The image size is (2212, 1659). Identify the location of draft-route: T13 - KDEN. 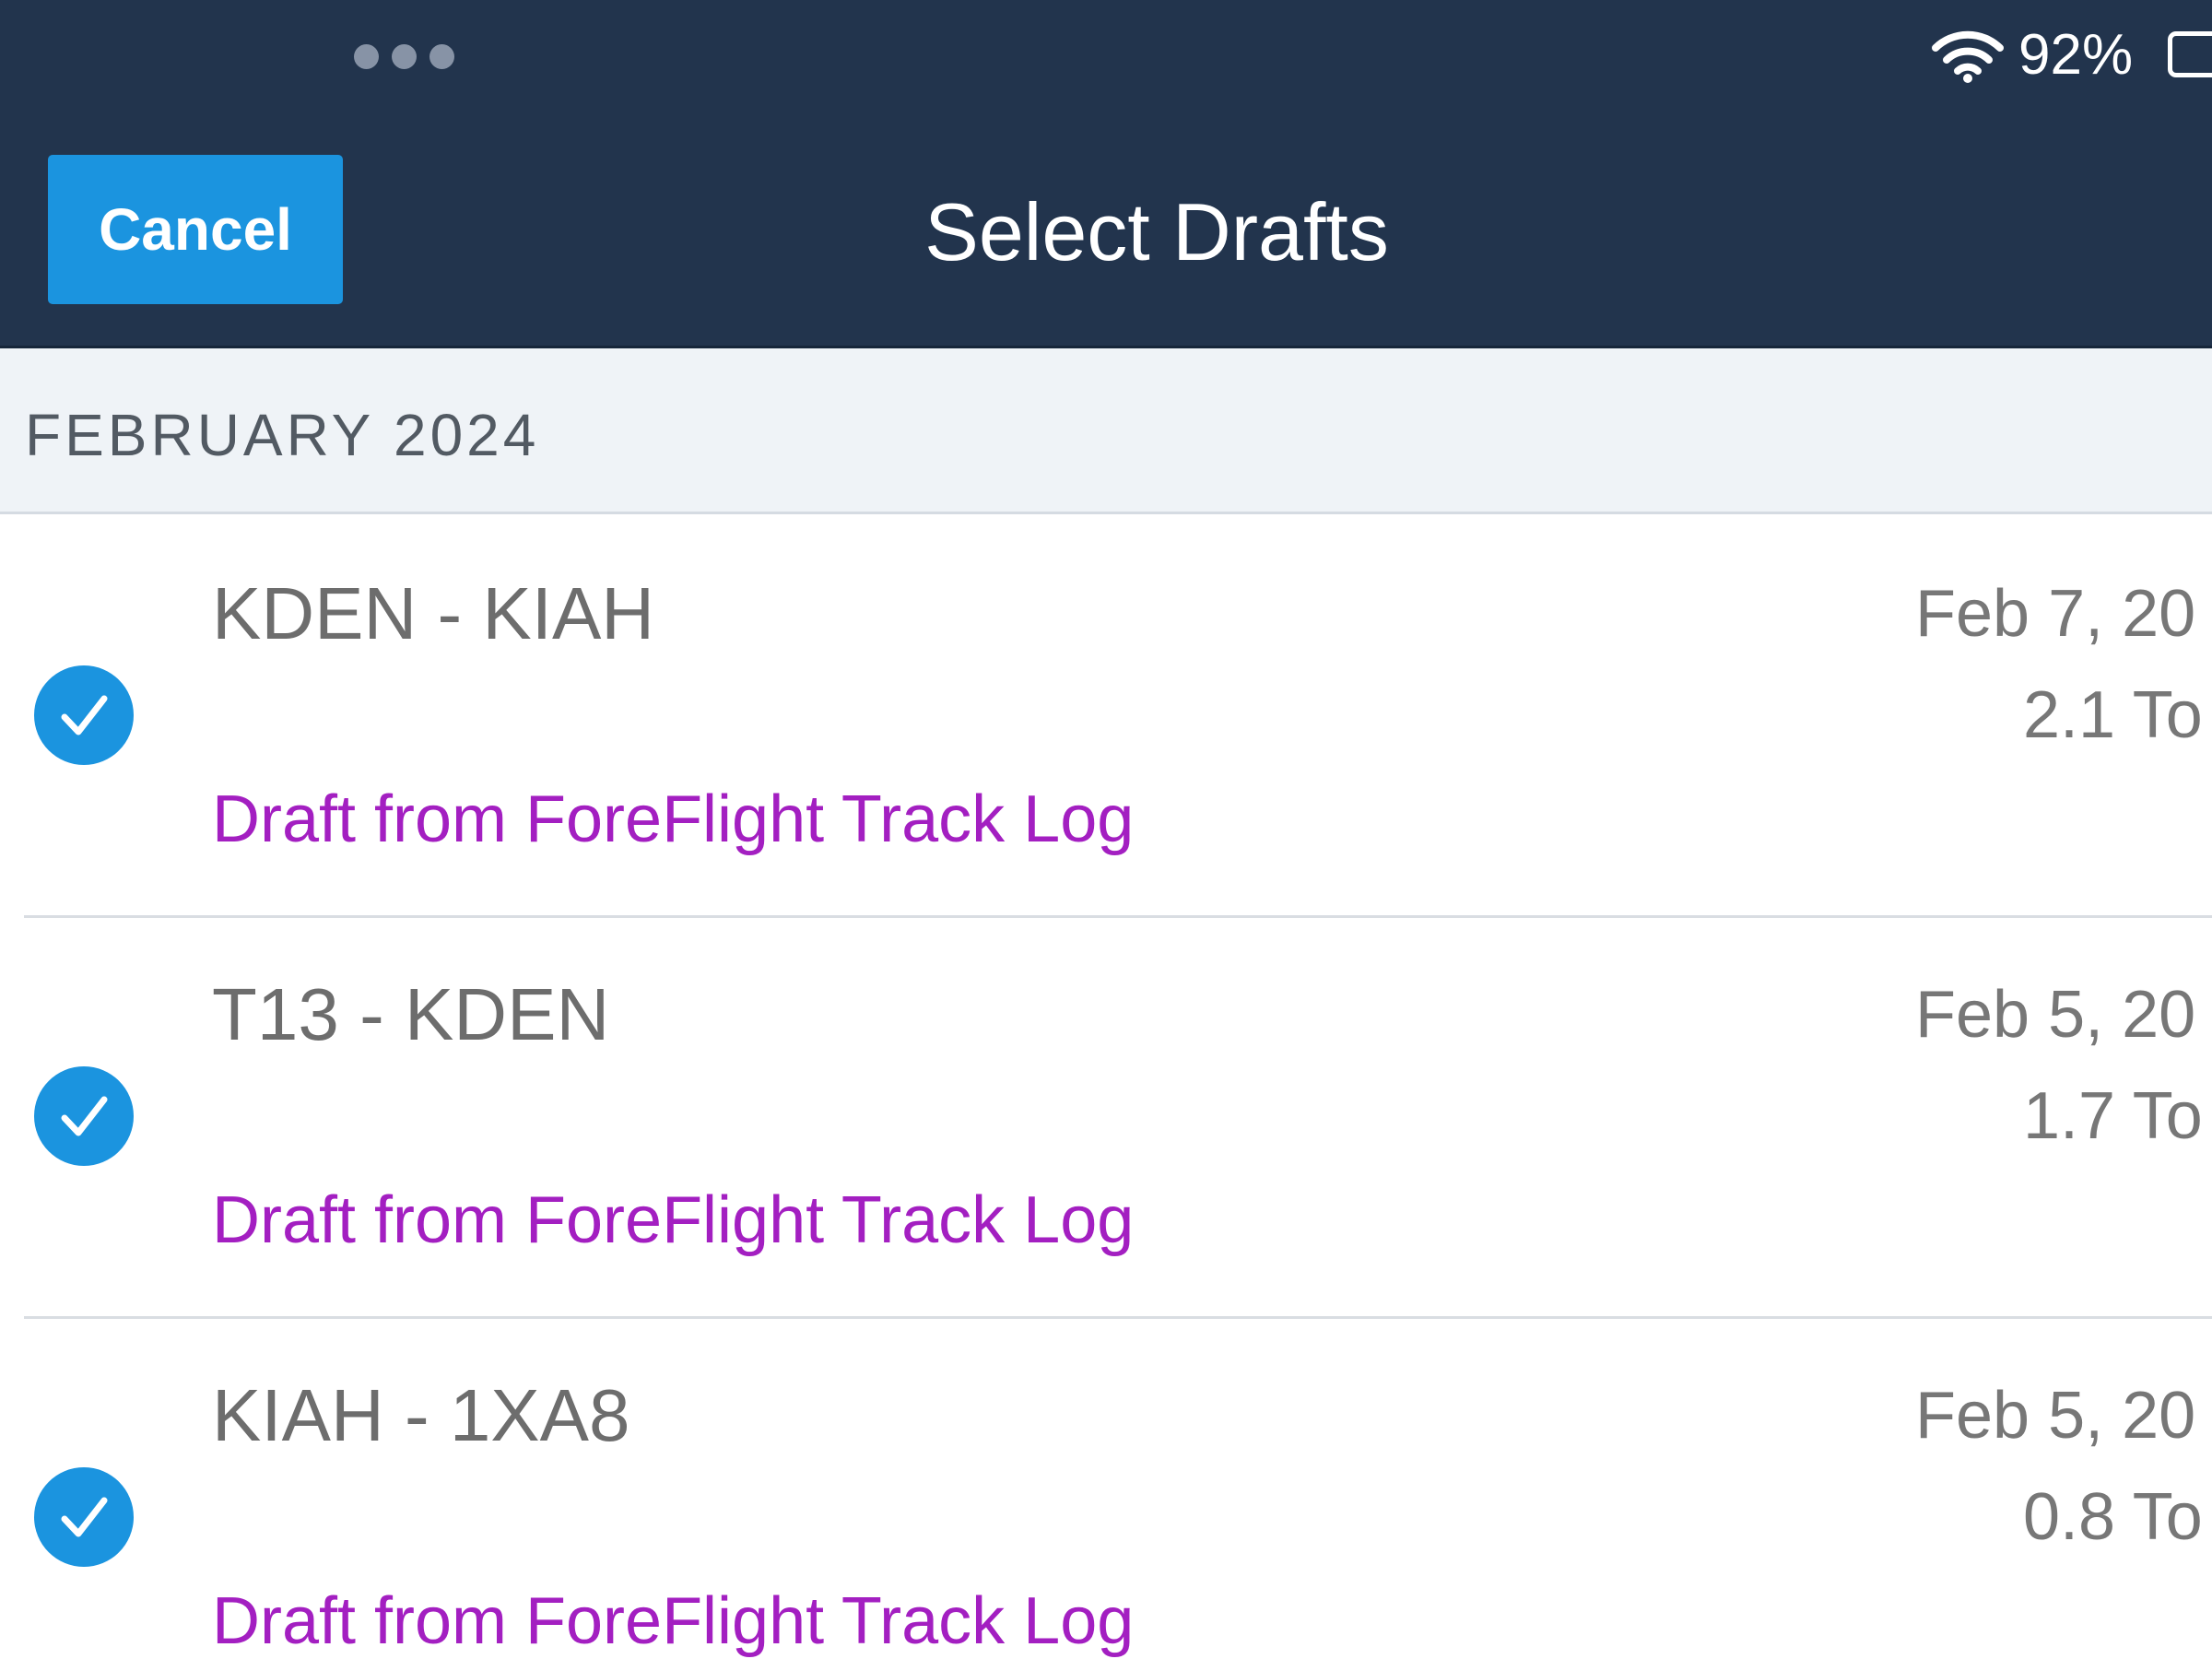
(411, 1014).